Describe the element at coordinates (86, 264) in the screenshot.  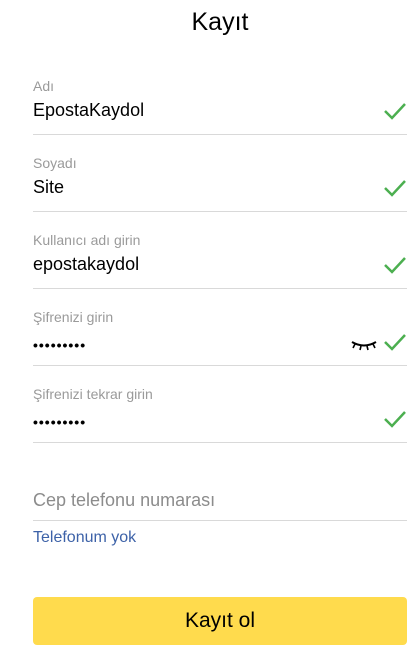
I see `username-input: epostakaydol` at that location.